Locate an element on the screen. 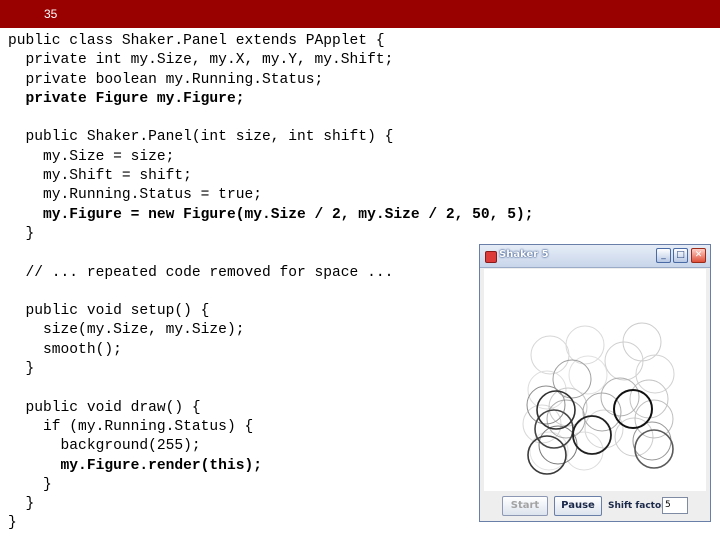  java-cup-icon is located at coordinates (491, 257).